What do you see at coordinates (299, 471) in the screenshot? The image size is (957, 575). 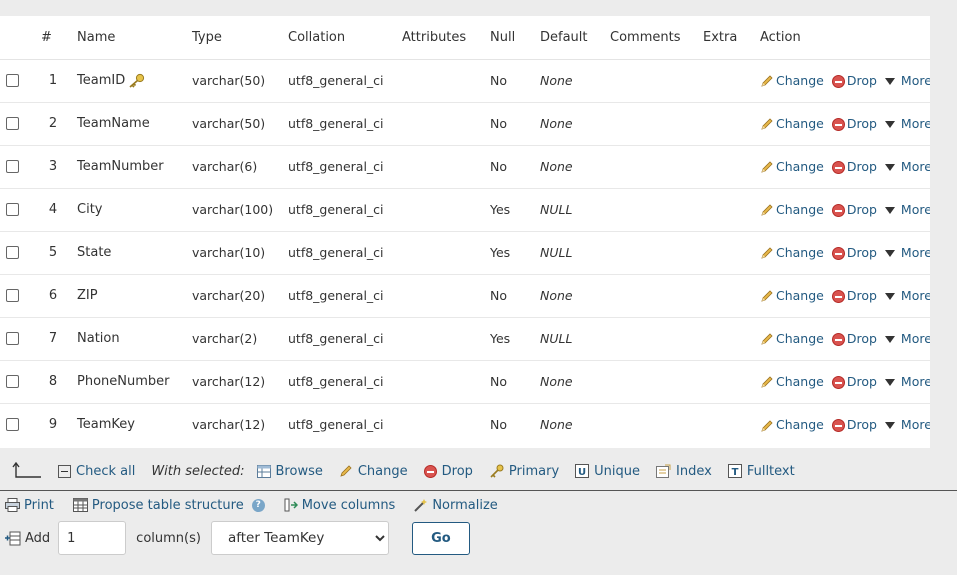 I see `bulk-browse-button: Browse` at bounding box center [299, 471].